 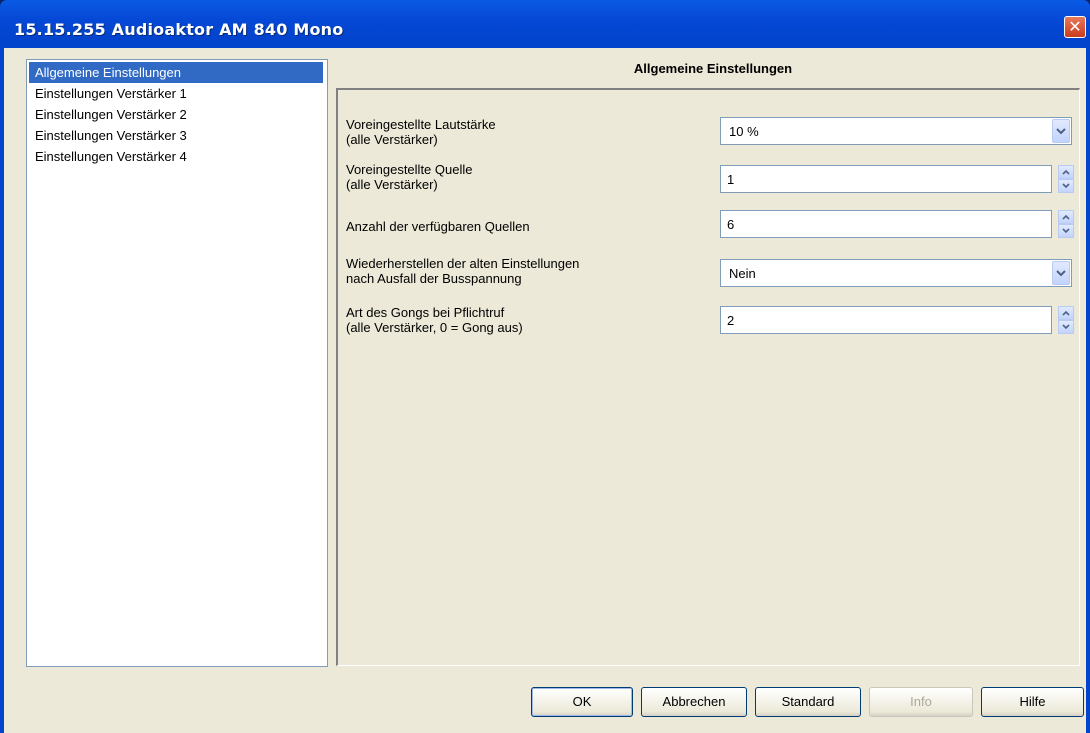 What do you see at coordinates (713, 68) in the screenshot?
I see `section-title: Allgemeine Einstellungen` at bounding box center [713, 68].